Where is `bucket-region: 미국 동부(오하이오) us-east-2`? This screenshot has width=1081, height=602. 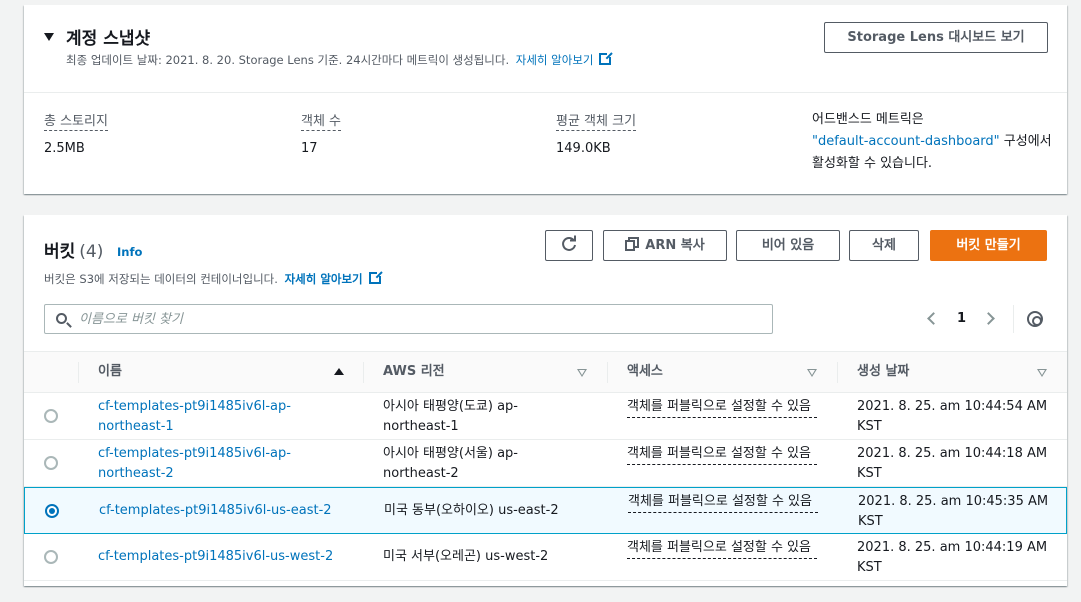 bucket-region: 미국 동부(오하이오) us-east-2 is located at coordinates (471, 510).